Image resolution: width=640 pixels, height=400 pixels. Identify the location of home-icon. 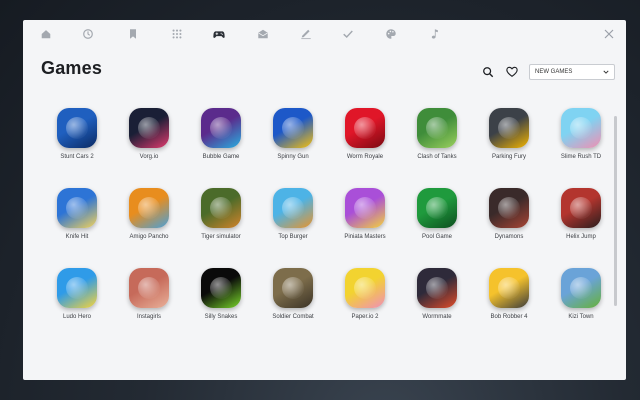
(46, 34).